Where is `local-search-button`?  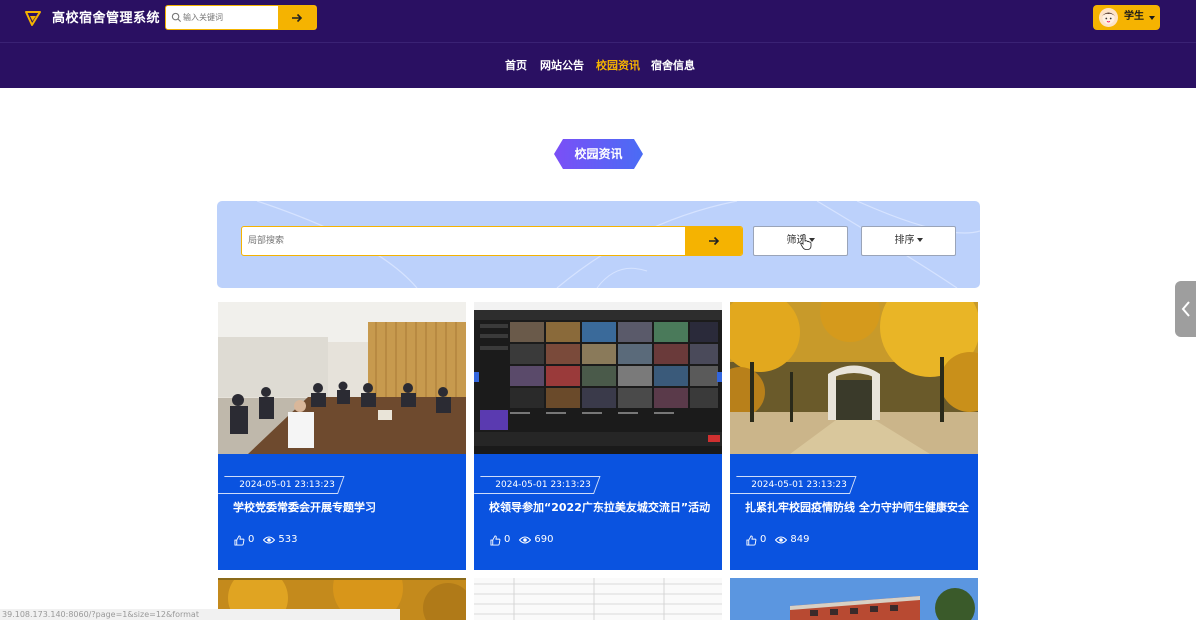 local-search-button is located at coordinates (713, 241).